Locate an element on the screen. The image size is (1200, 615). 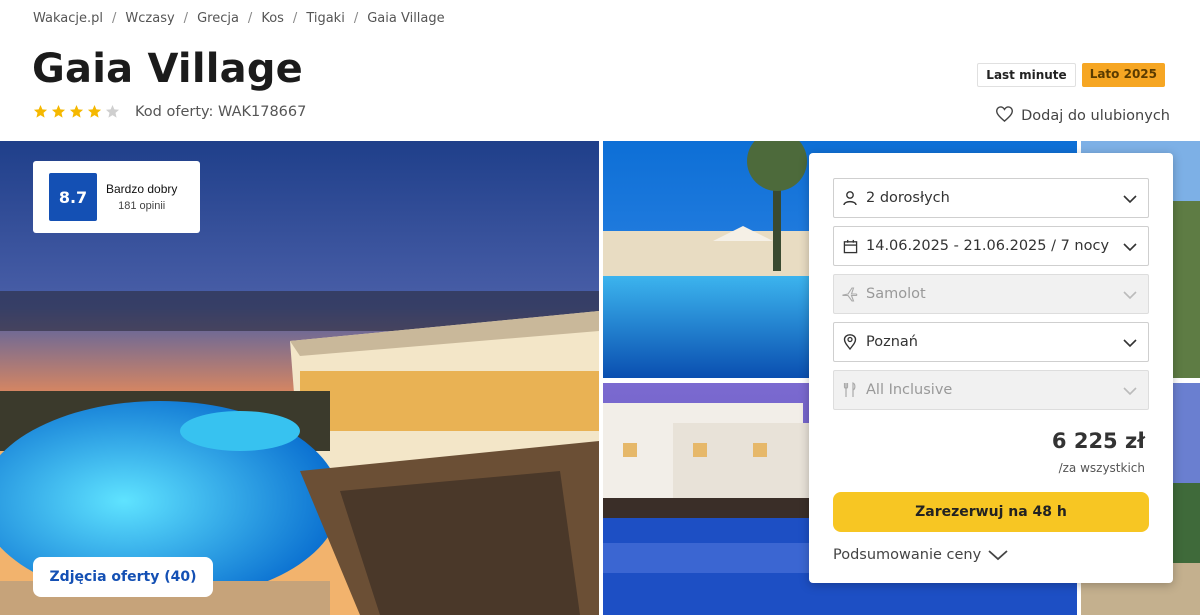
add-to-favorites-label: Dodaj do ulubionych is located at coordinates (1095, 116).